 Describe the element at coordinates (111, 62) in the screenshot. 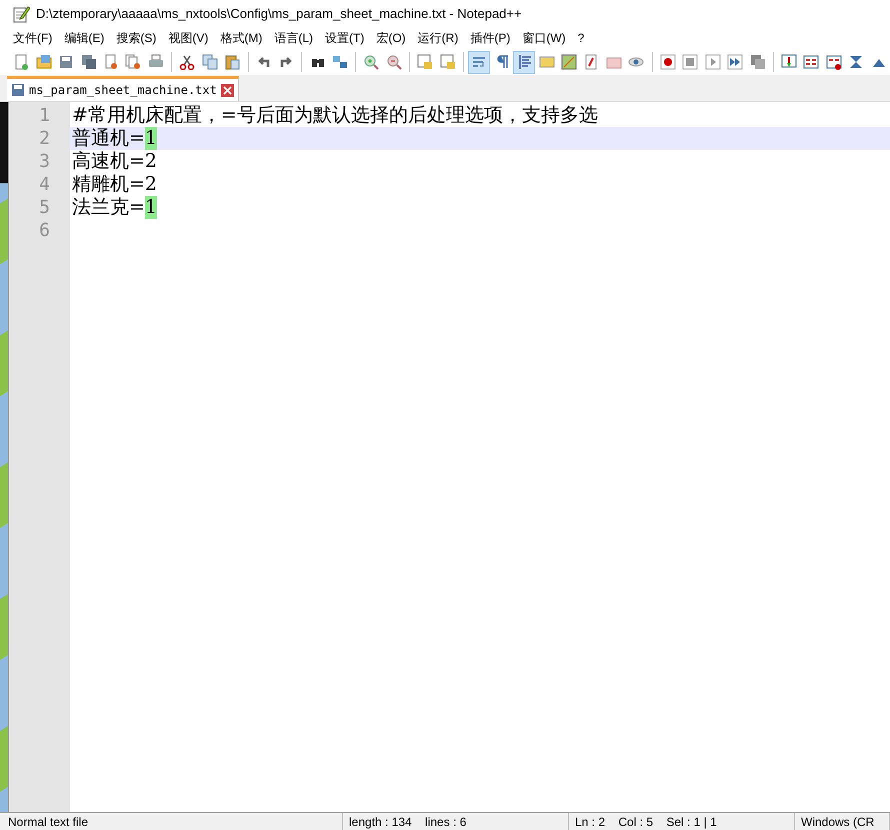

I see `document-icon` at that location.